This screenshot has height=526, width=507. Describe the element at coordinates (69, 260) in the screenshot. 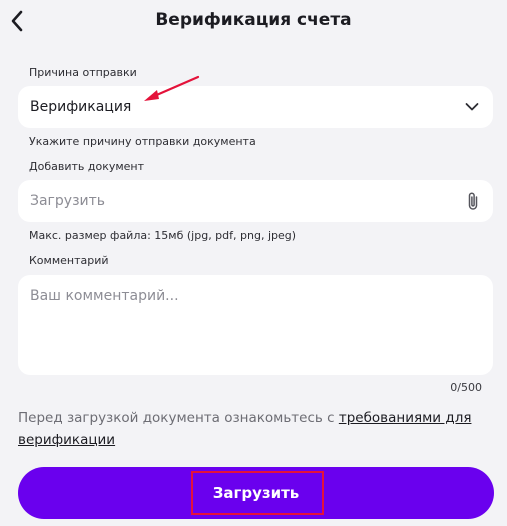

I see `comment-label: Комментарий` at that location.